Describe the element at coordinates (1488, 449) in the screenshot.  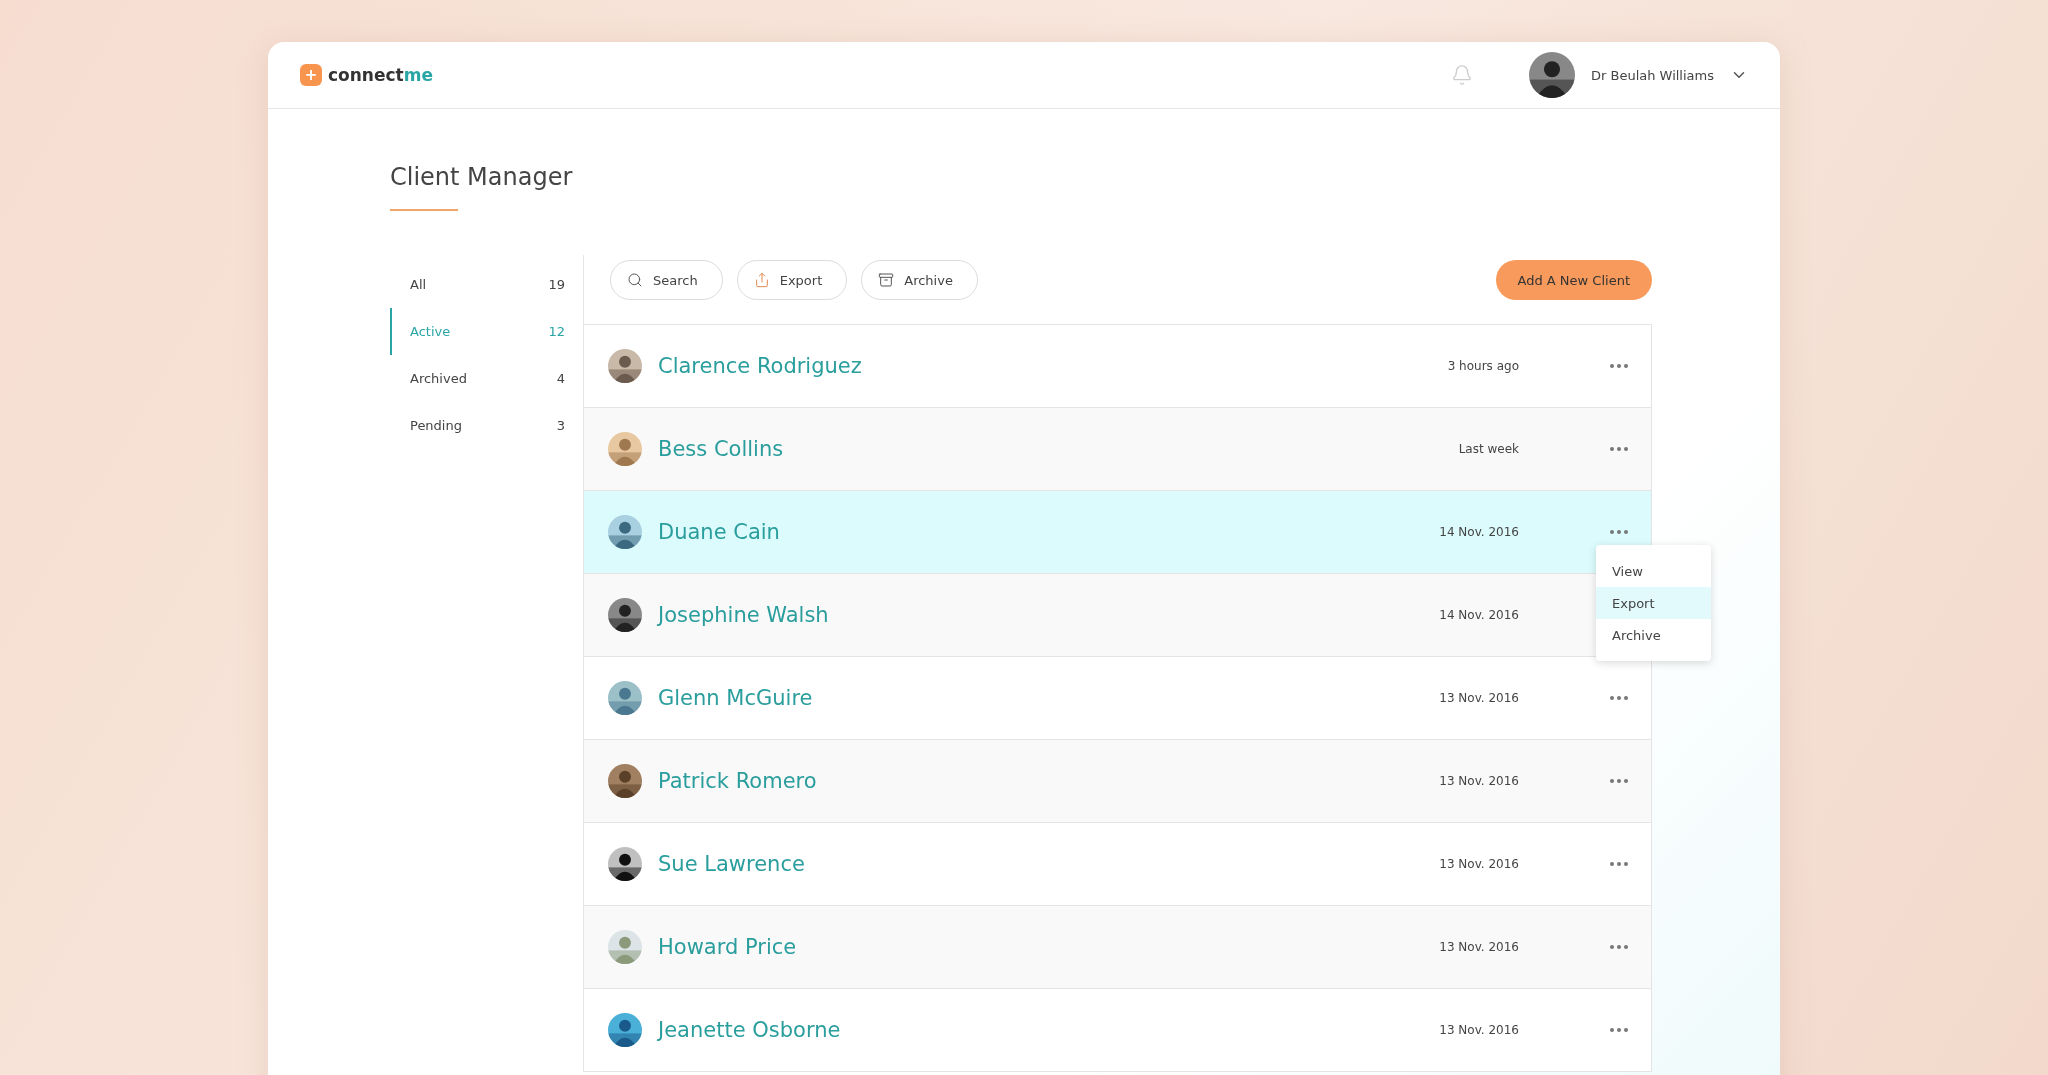
I see `last-activity: Last week` at that location.